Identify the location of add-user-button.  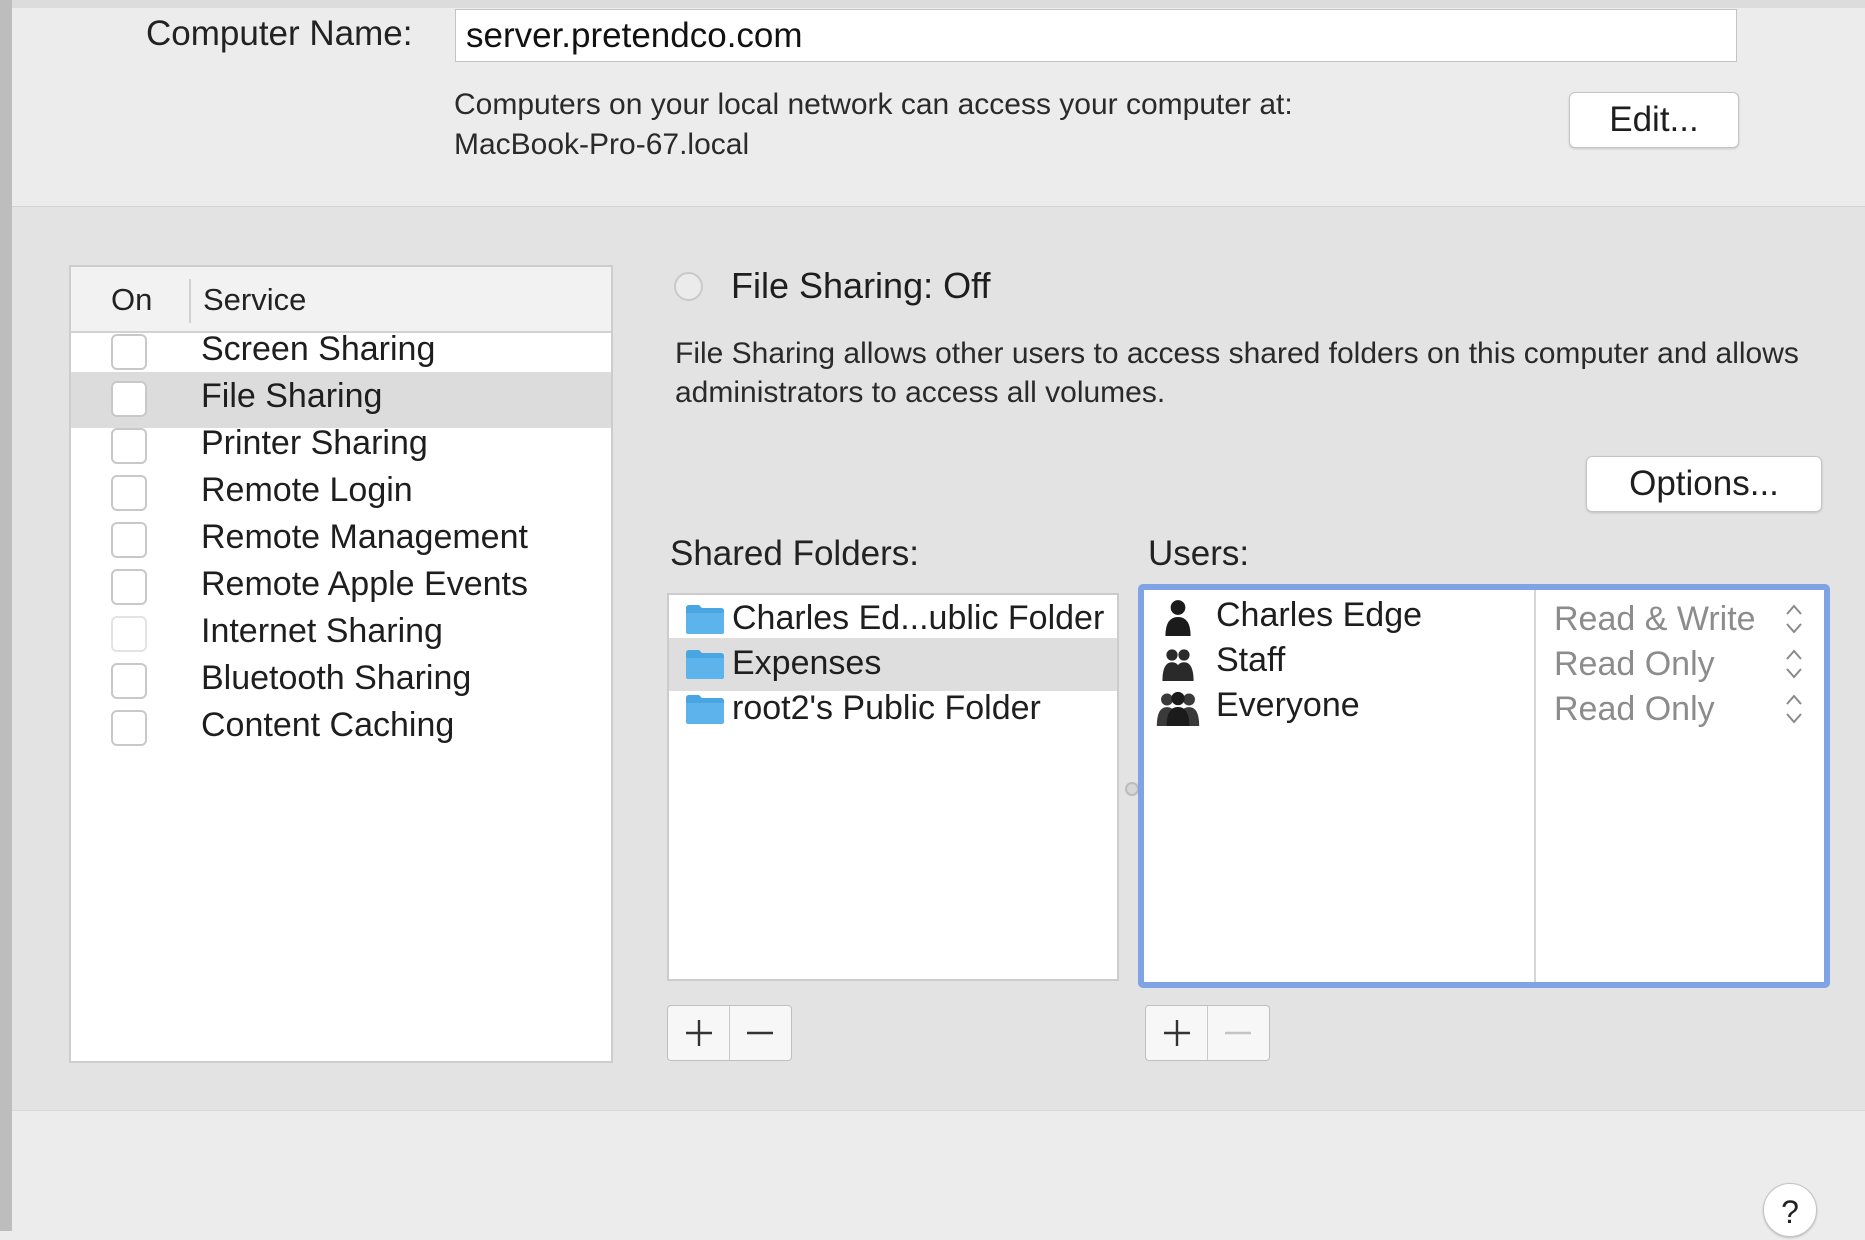
(1176, 1033).